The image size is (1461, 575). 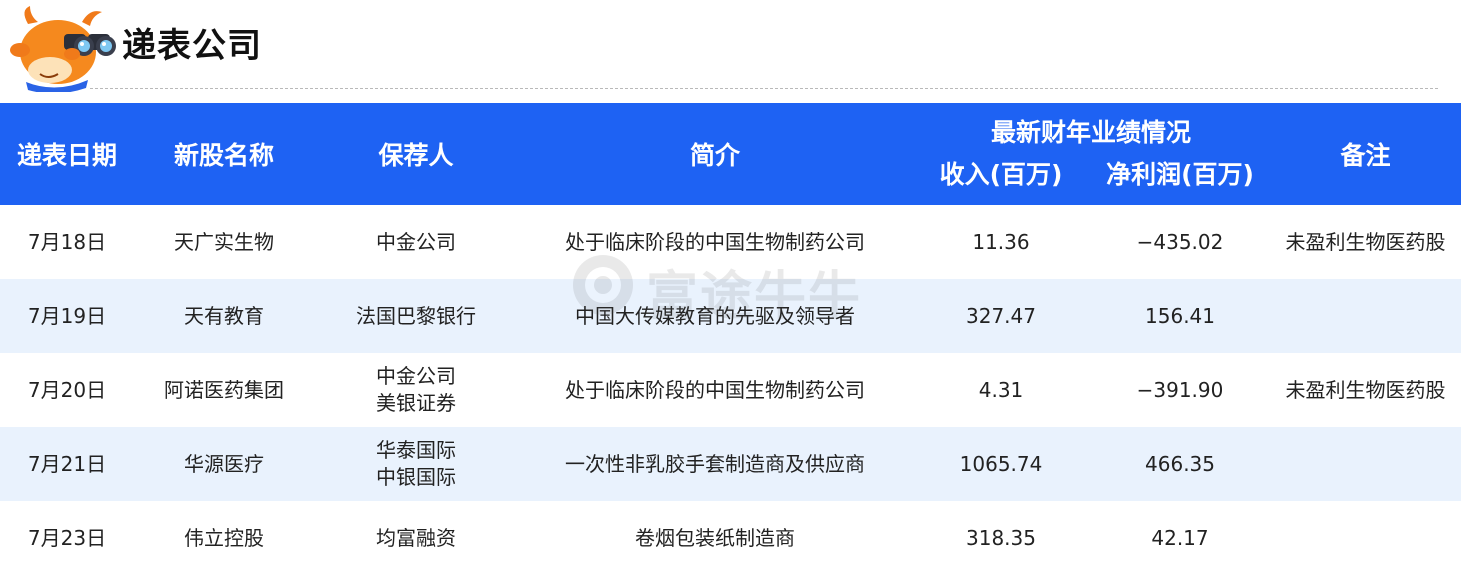 I want to click on cell-intro: 中国大传媒教育的先驱及领导者, so click(x=715, y=316).